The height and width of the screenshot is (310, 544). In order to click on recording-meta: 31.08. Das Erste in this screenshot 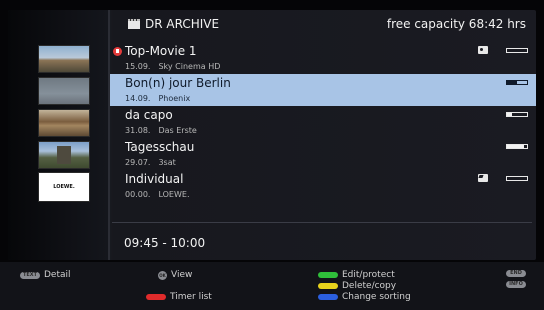, I will do `click(161, 130)`.